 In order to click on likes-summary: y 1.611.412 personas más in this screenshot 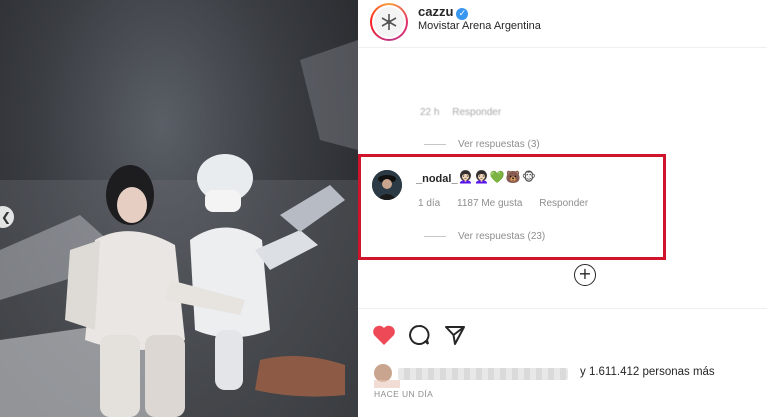, I will do `click(564, 376)`.